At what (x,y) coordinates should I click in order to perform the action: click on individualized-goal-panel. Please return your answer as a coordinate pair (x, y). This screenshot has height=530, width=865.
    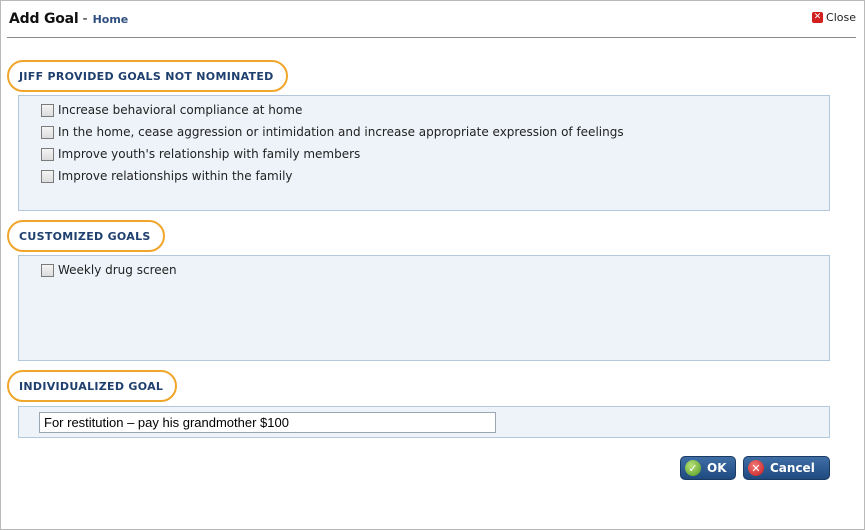
    Looking at the image, I should click on (424, 422).